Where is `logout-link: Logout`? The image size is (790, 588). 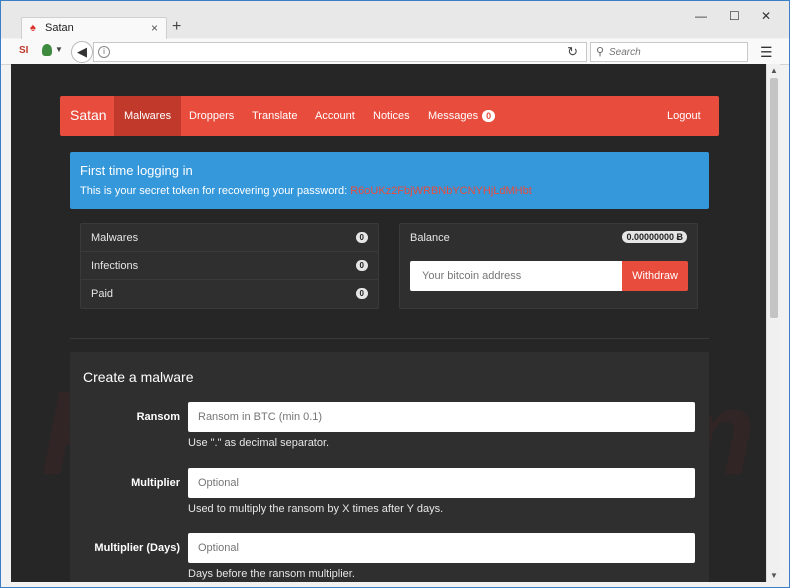 logout-link: Logout is located at coordinates (684, 116).